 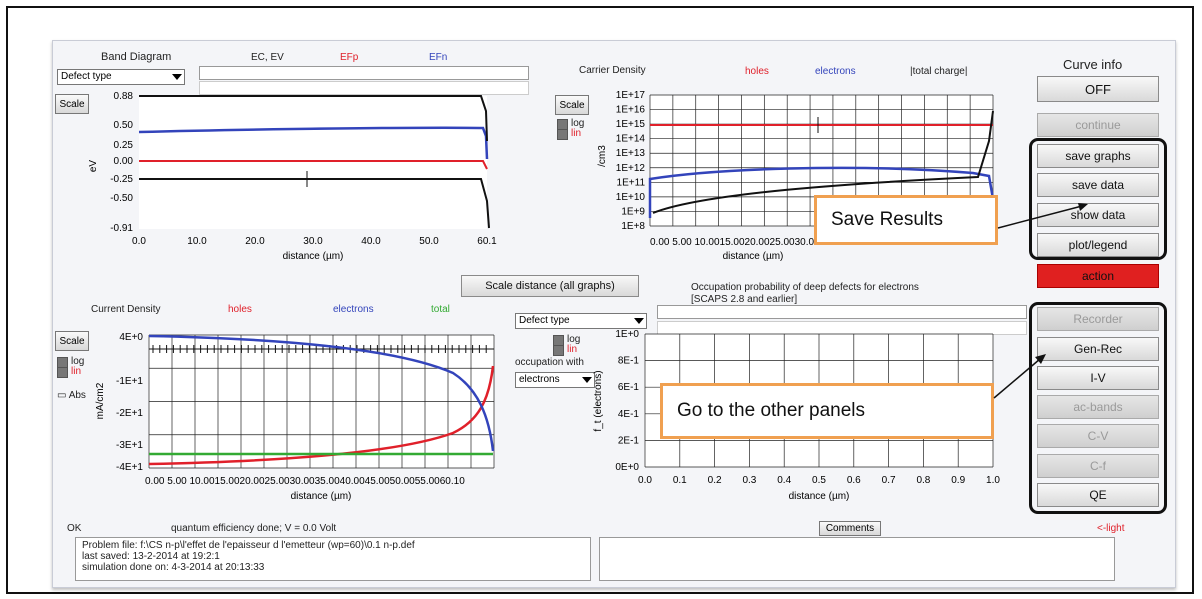 What do you see at coordinates (835, 71) in the screenshot?
I see `legend-electrons: electrons` at bounding box center [835, 71].